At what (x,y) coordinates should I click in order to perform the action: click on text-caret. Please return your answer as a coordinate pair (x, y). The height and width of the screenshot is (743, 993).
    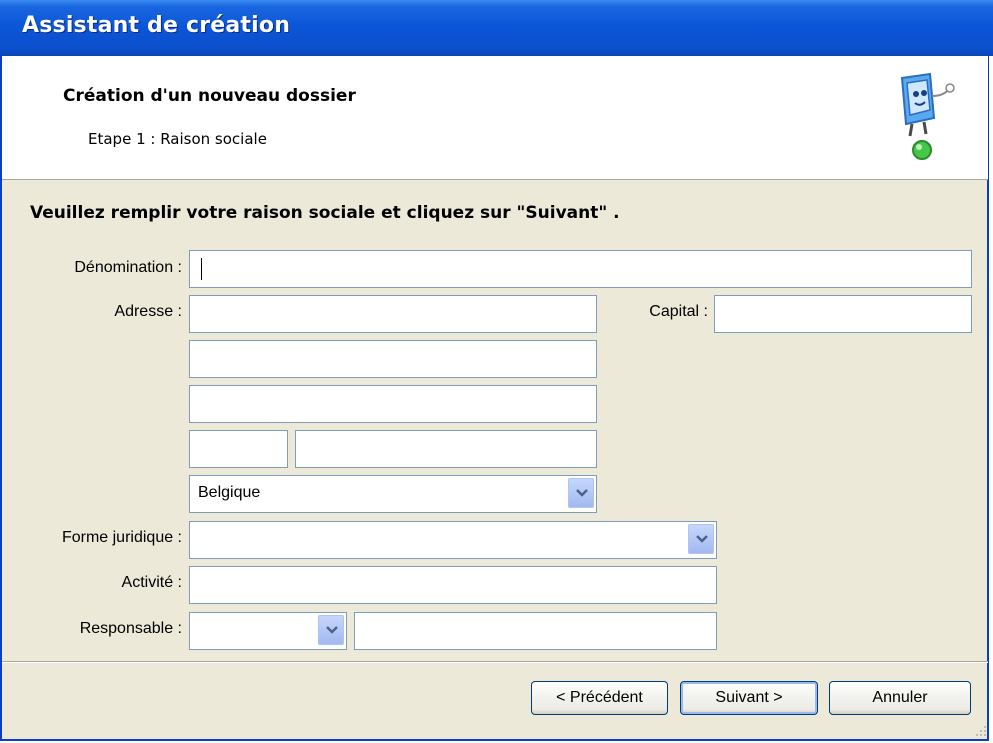
    Looking at the image, I should click on (201, 269).